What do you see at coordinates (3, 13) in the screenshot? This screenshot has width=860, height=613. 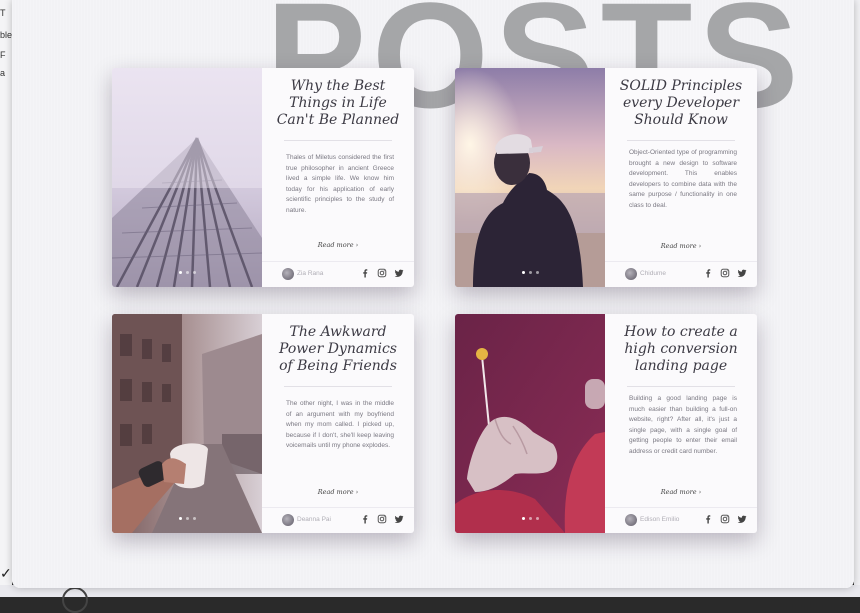 I see `background-text-fragment: T` at bounding box center [3, 13].